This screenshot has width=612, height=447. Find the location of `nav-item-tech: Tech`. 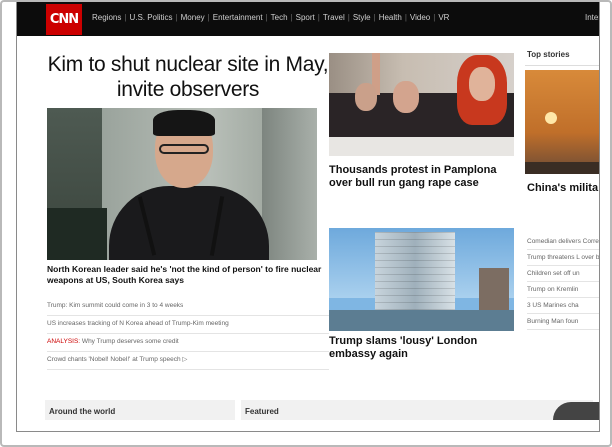

nav-item-tech: Tech is located at coordinates (279, 17).